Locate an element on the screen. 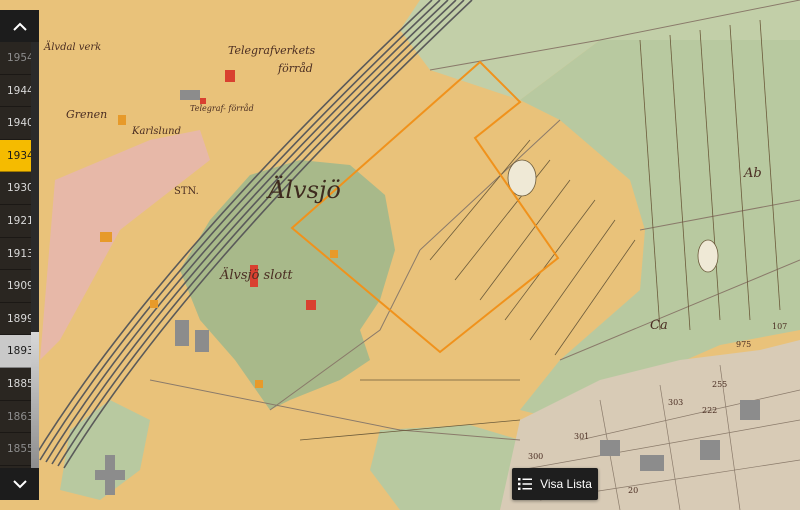 The height and width of the screenshot is (510, 800). chevron-up-icon is located at coordinates (19, 26).